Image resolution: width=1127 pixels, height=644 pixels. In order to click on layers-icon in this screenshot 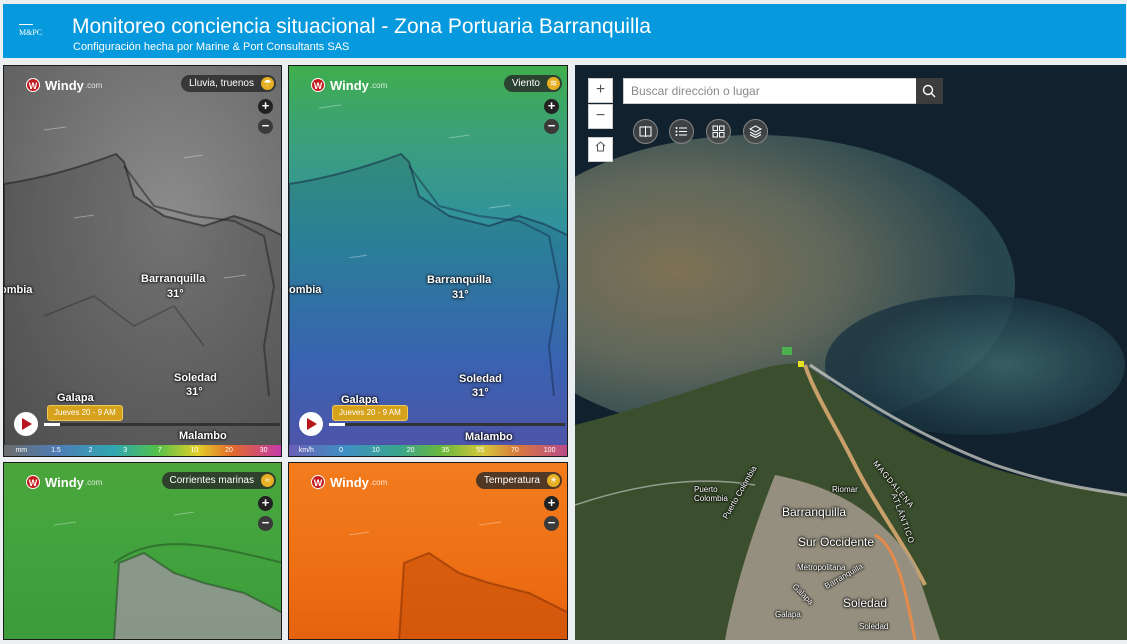, I will do `click(755, 131)`.